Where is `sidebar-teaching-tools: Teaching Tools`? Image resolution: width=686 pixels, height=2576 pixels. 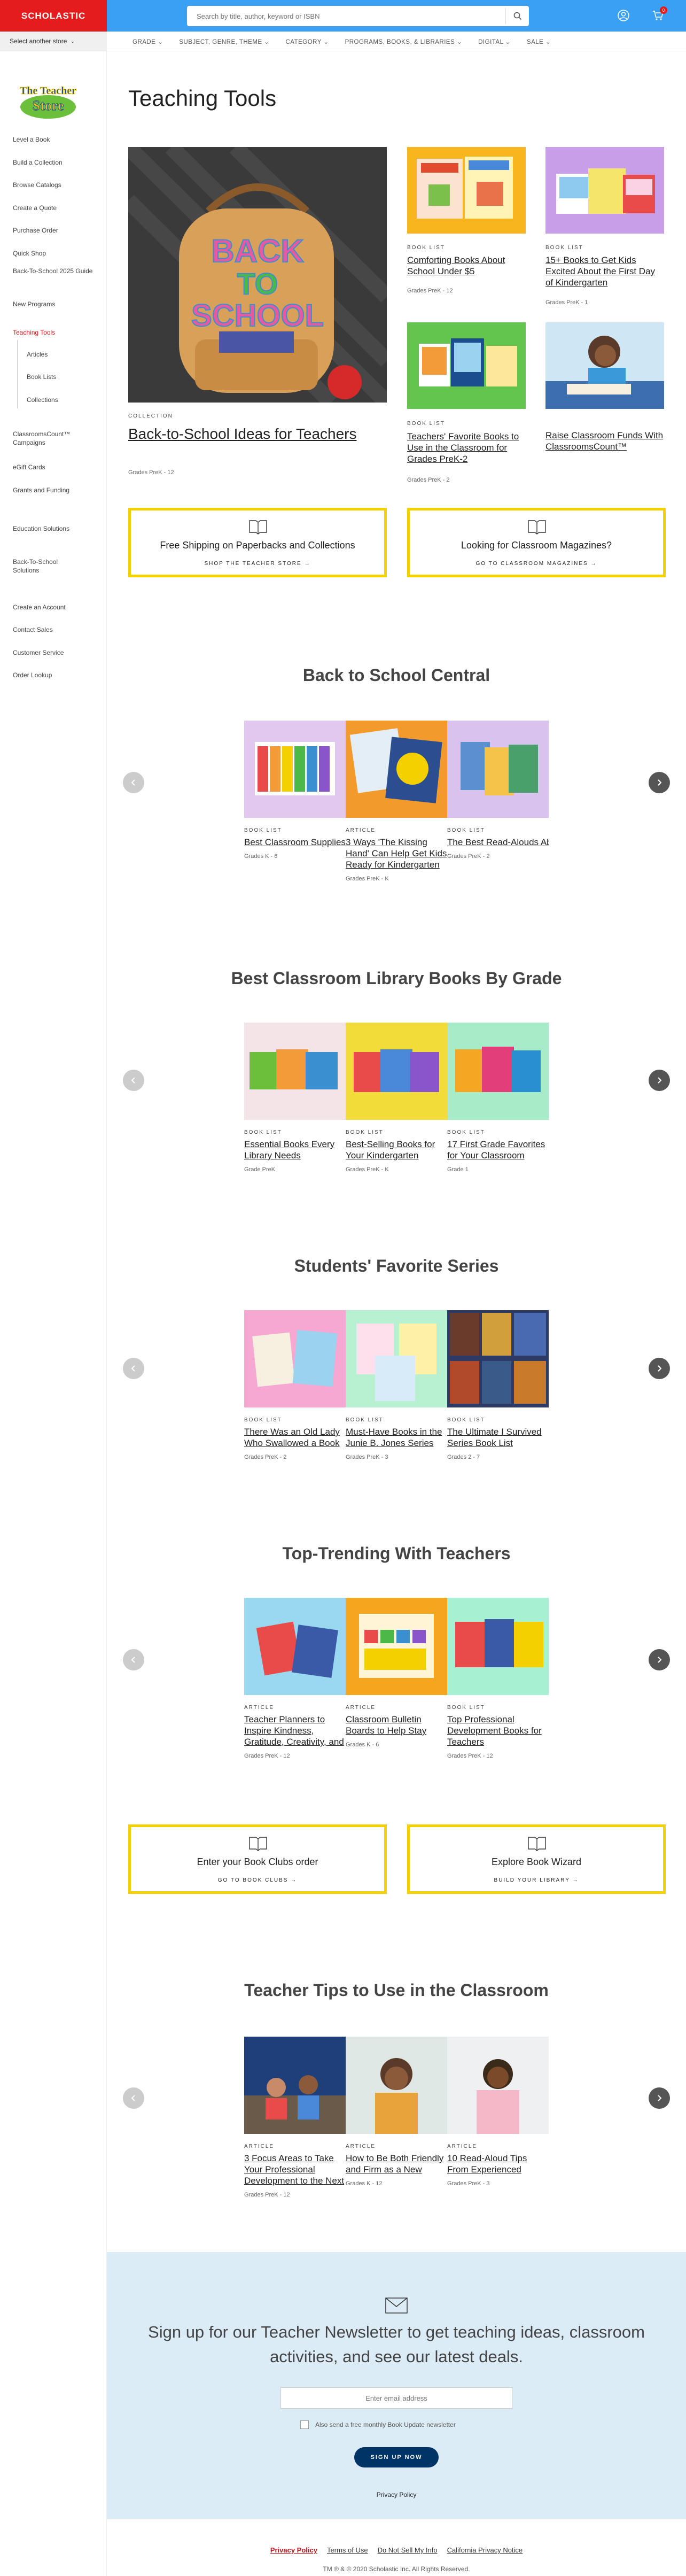
sidebar-teaching-tools: Teaching Tools is located at coordinates (58, 332).